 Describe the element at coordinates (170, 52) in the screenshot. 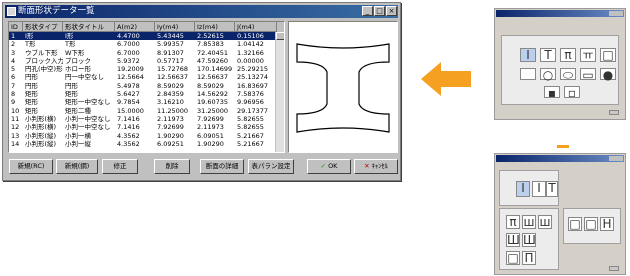

I see `table-cell: 8.91307` at that location.